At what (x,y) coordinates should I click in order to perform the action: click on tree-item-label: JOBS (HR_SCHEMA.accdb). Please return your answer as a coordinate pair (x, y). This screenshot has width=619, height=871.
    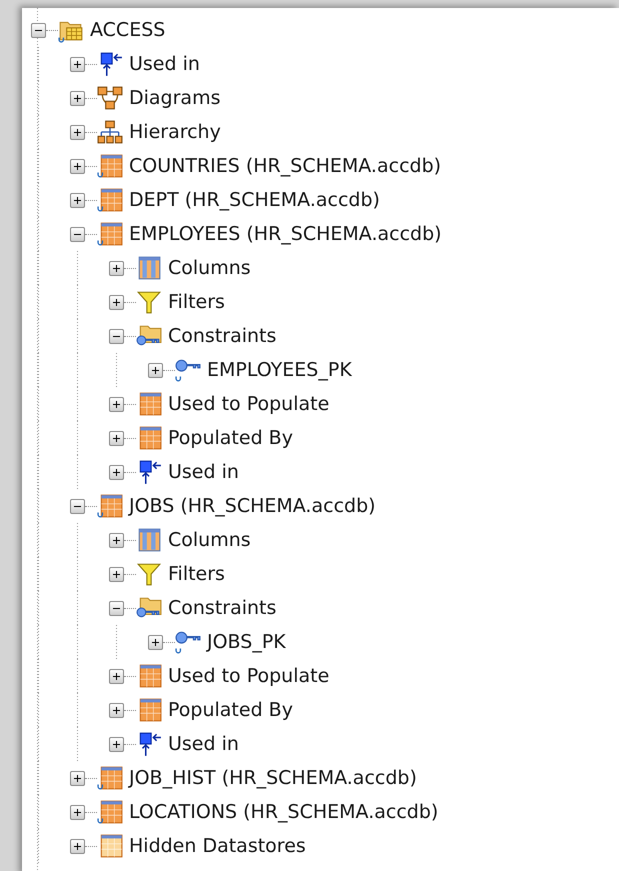
    Looking at the image, I should click on (252, 506).